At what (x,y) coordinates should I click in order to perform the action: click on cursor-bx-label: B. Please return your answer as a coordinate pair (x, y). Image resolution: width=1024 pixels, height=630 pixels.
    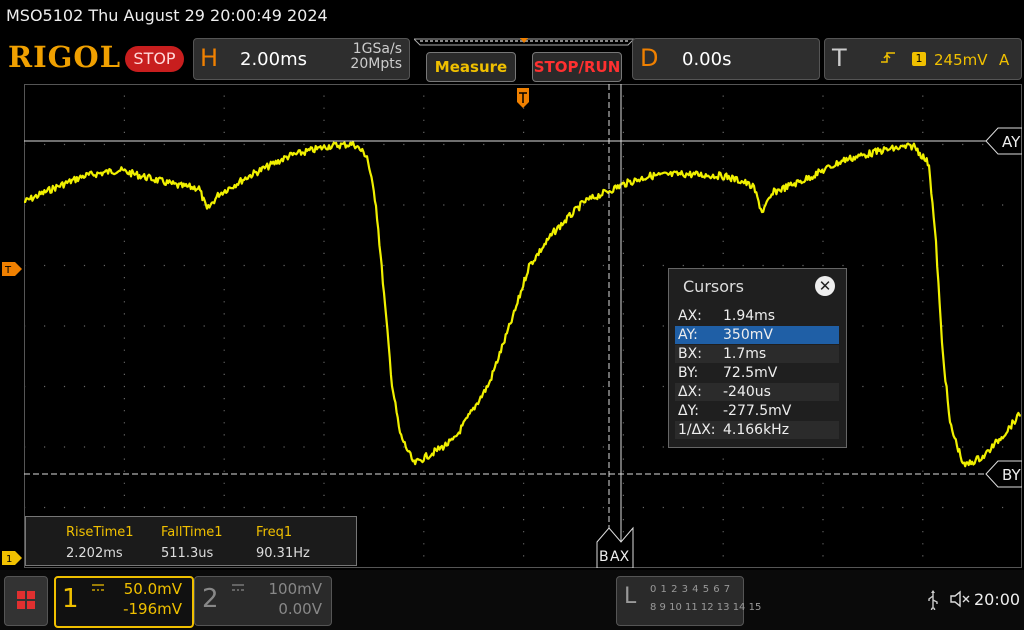
    Looking at the image, I should click on (604, 557).